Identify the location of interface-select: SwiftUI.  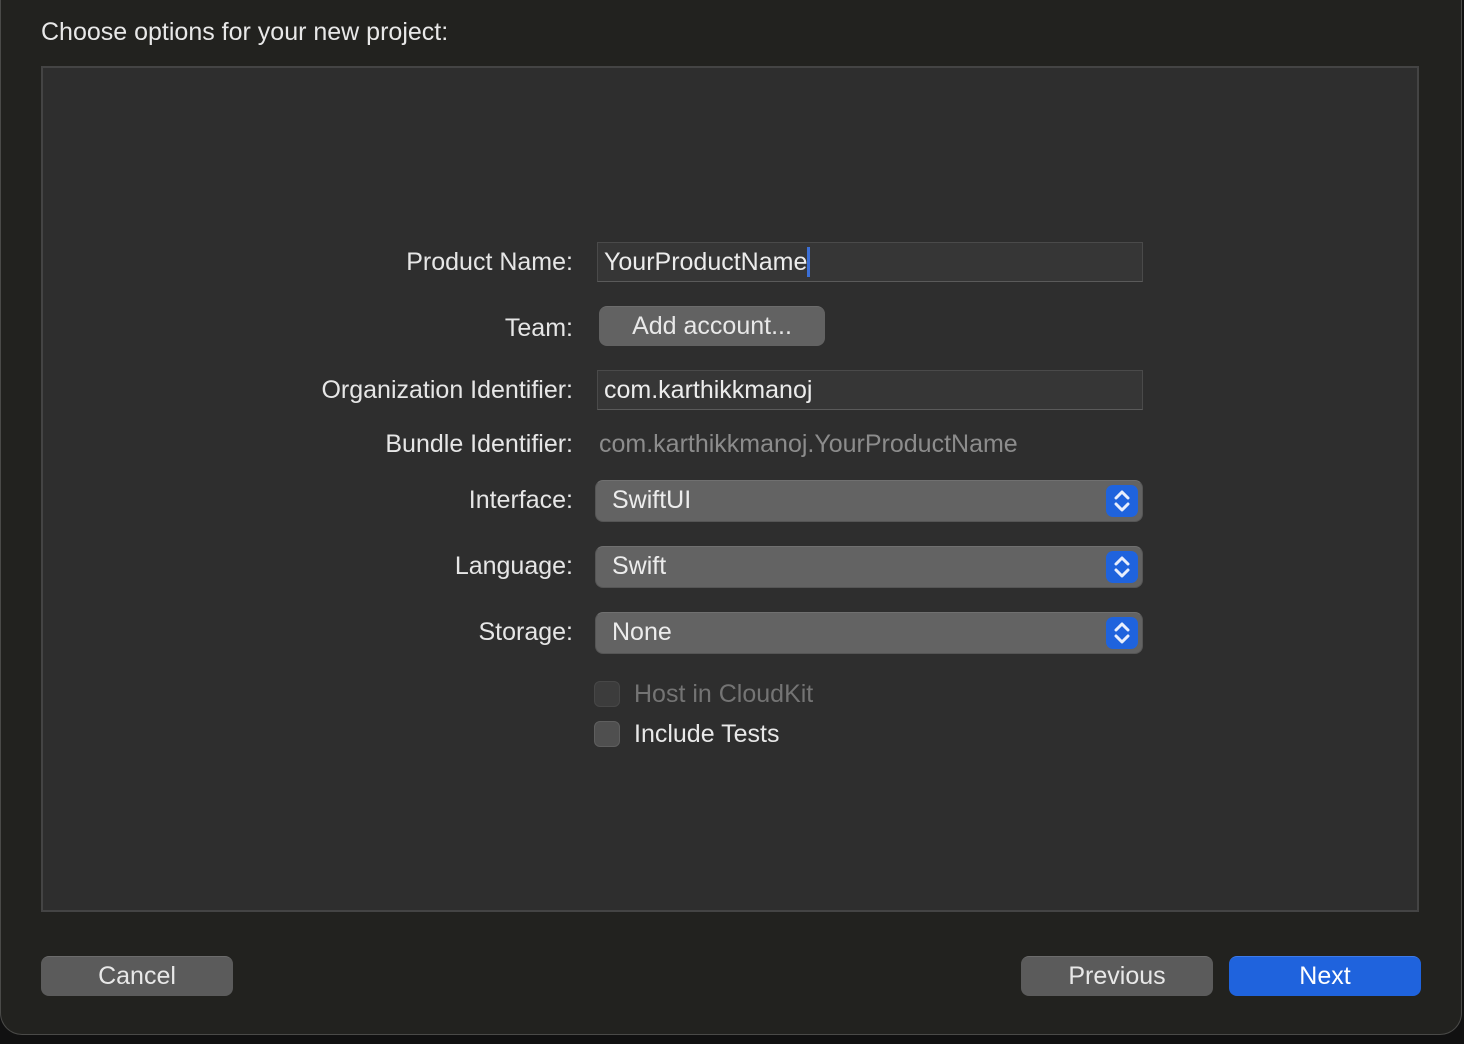
(869, 501).